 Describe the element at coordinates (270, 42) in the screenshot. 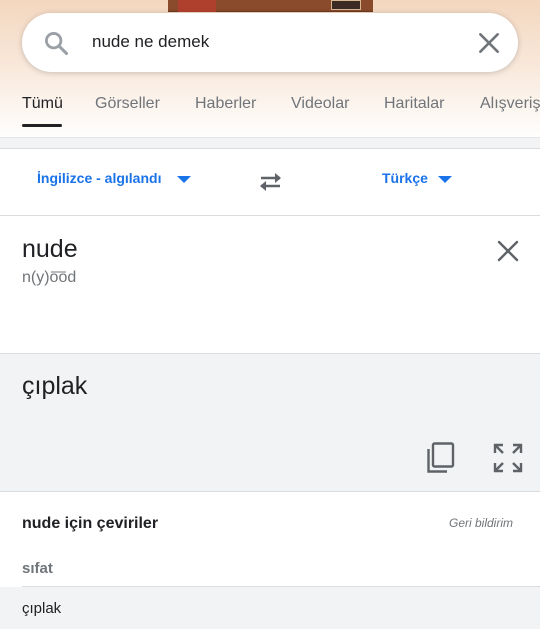

I see `search-box: nude ne demek` at that location.